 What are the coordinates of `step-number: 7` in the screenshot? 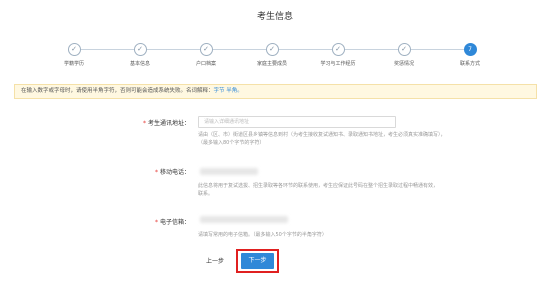 It's located at (470, 49).